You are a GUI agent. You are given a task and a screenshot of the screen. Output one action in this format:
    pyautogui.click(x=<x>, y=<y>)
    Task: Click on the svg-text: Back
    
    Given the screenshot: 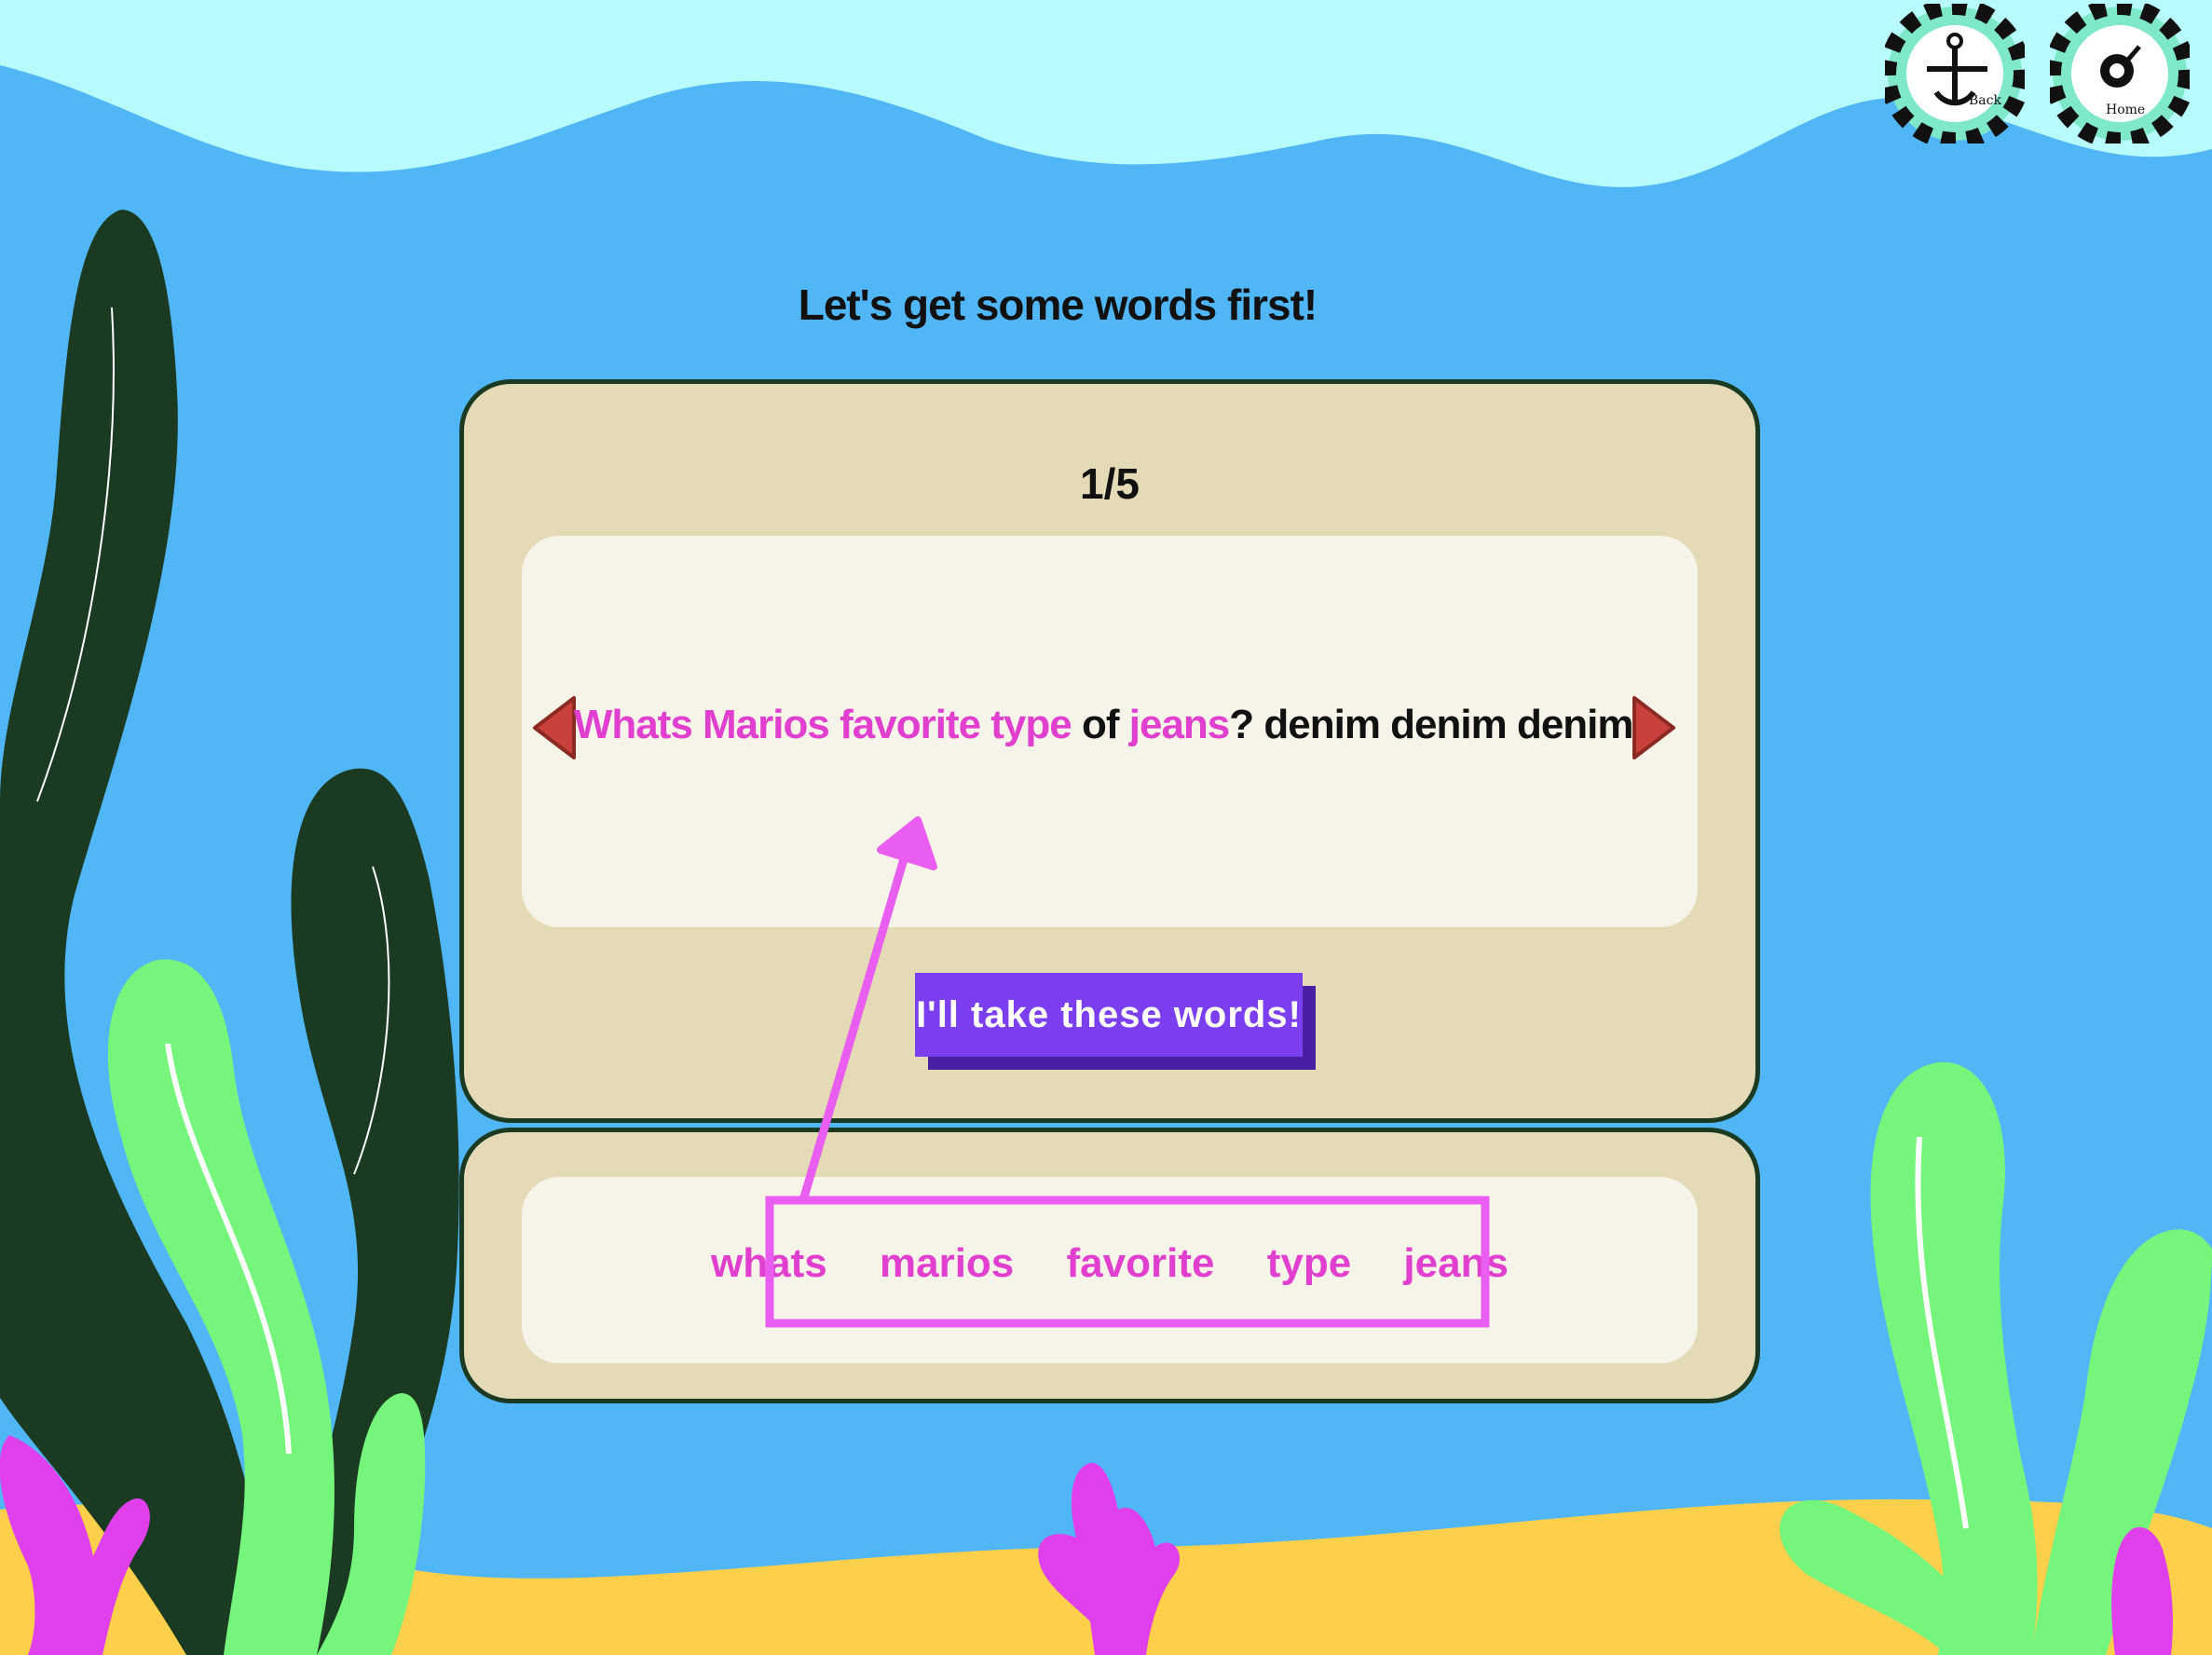 What is the action you would take?
    pyautogui.click(x=1985, y=100)
    